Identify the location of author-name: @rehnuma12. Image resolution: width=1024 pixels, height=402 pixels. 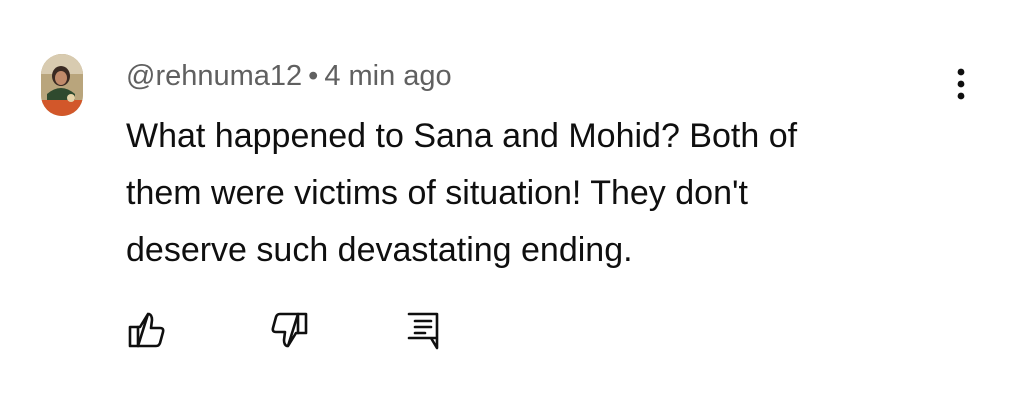
(214, 76).